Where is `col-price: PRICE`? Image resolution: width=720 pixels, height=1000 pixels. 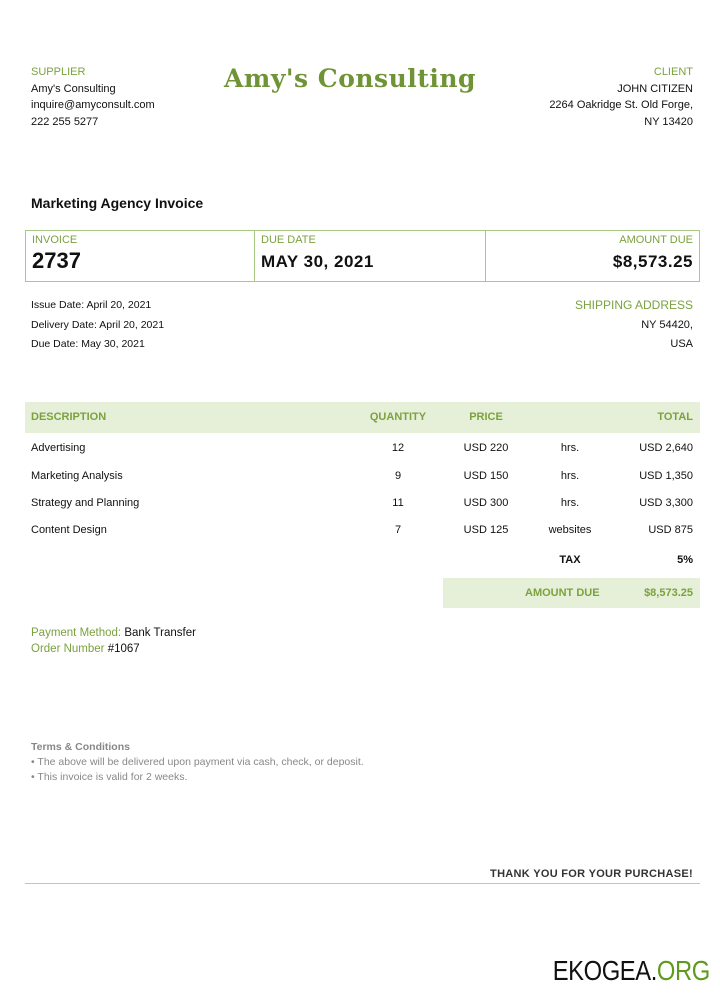 col-price: PRICE is located at coordinates (486, 417).